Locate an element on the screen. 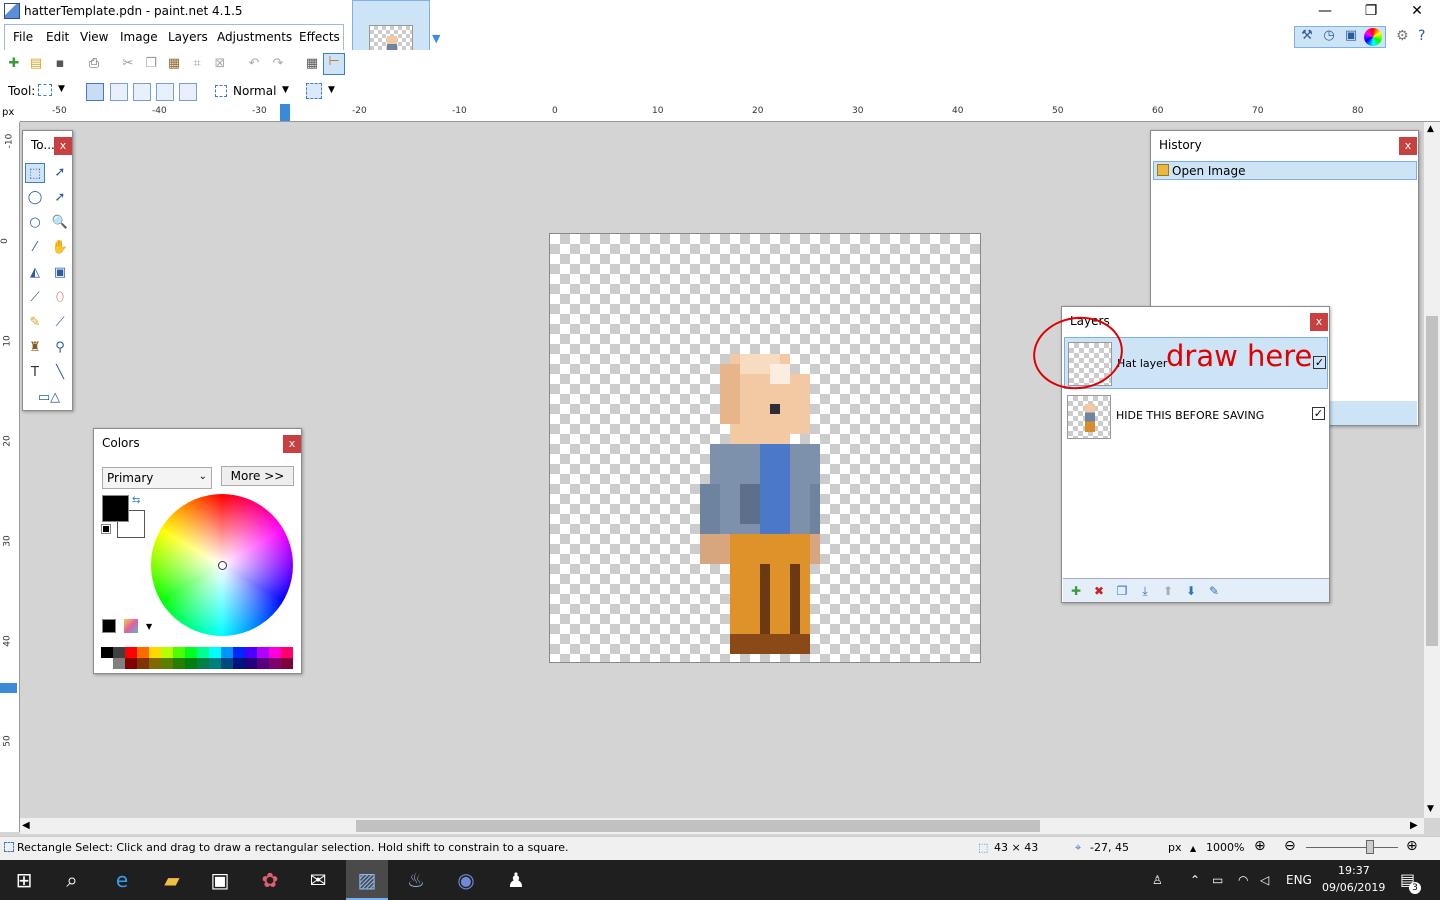 This screenshot has width=1440, height=900. mail-icon: ✉ is located at coordinates (318, 880).